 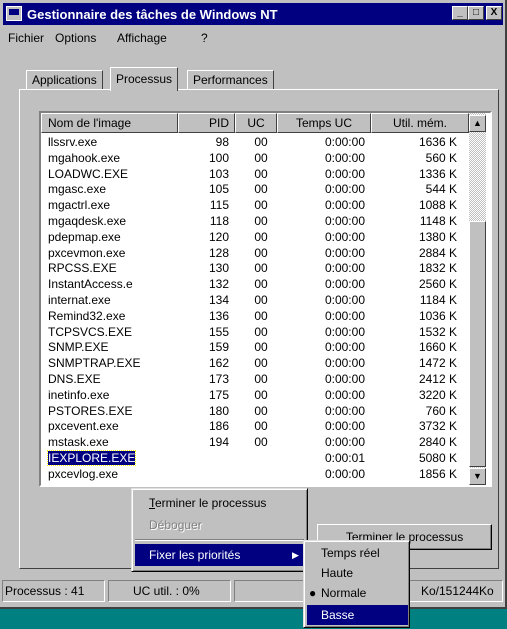 What do you see at coordinates (437, 236) in the screenshot?
I see `cell-memory-text: 1380 K` at bounding box center [437, 236].